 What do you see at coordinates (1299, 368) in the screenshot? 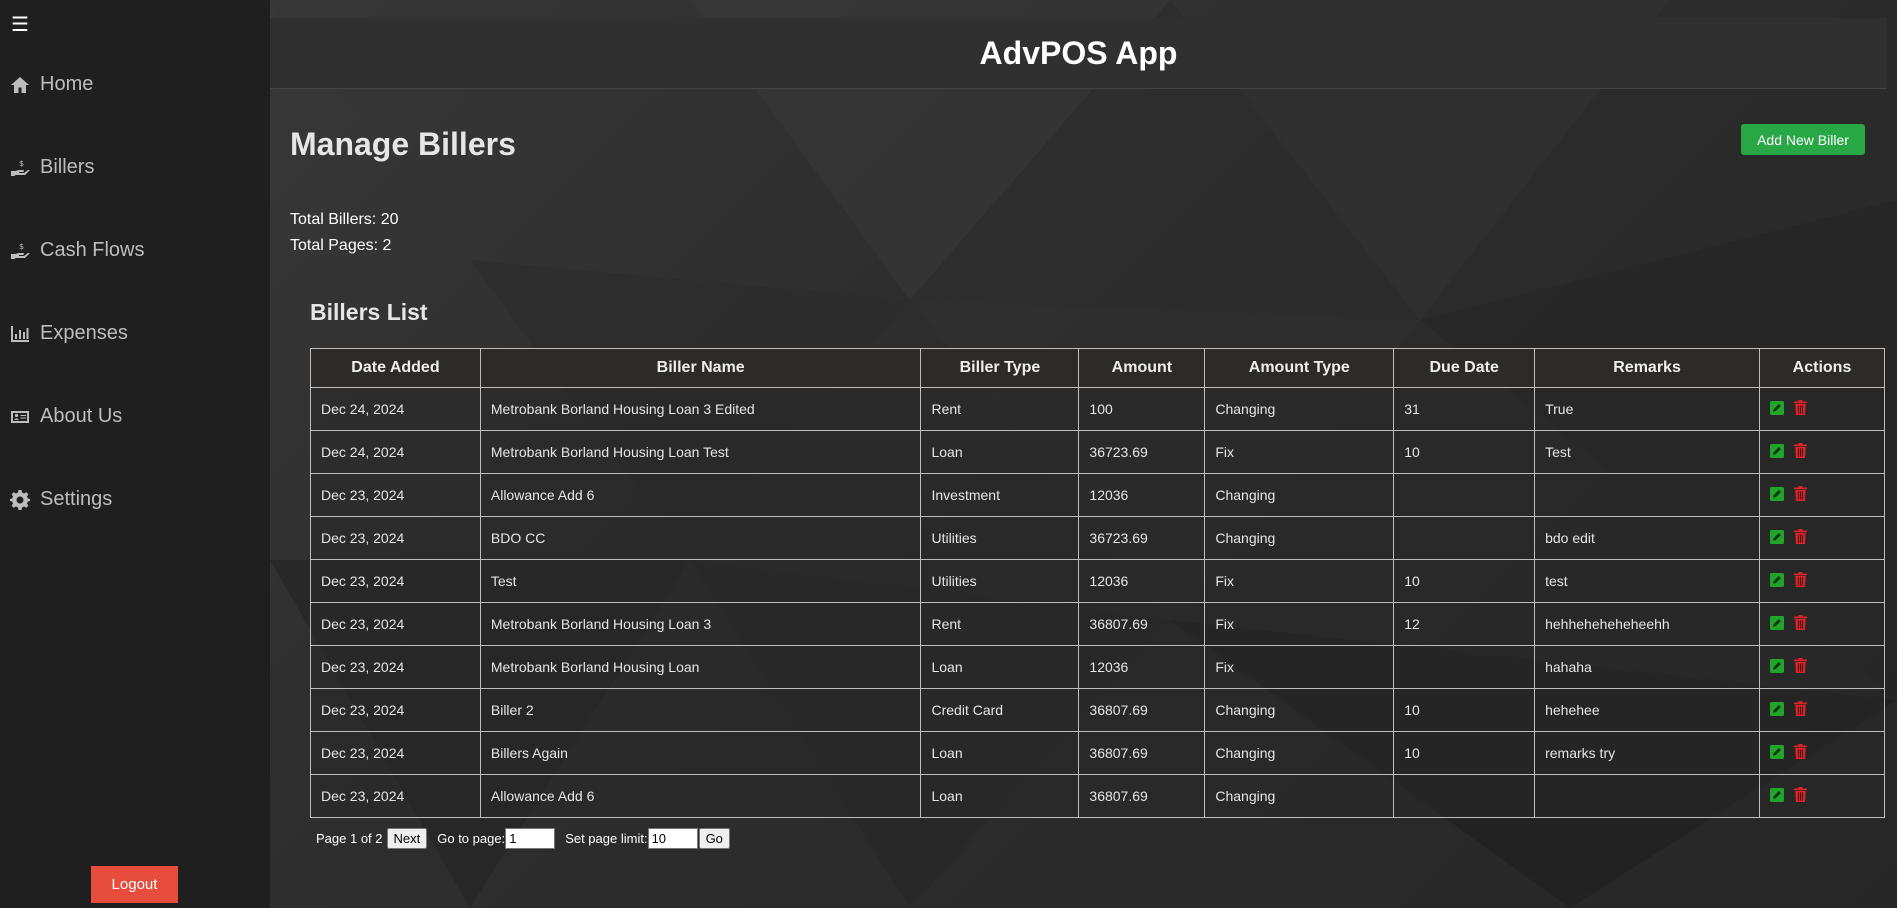
I see `column-header: Amount Type` at bounding box center [1299, 368].